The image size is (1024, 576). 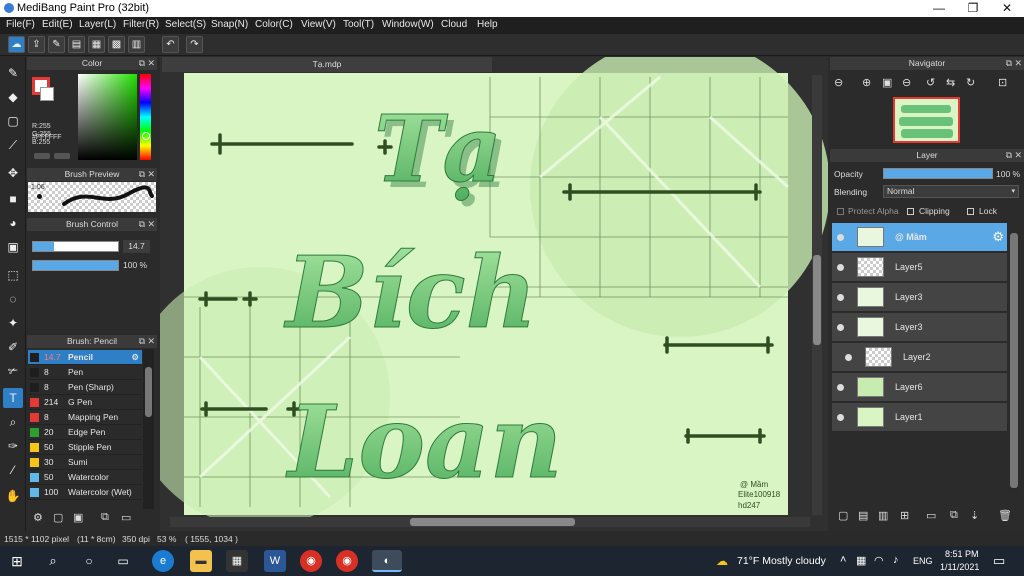 I want to click on delete-layer-icon: 🗑, so click(x=1005, y=515).